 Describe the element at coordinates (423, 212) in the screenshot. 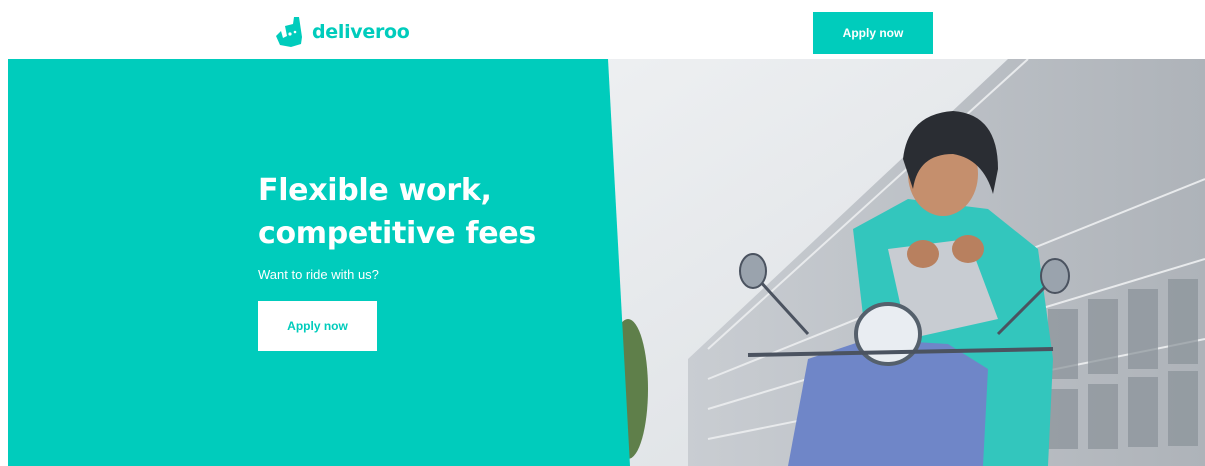

I see `hero-title: Flexible work, competitive fees` at that location.